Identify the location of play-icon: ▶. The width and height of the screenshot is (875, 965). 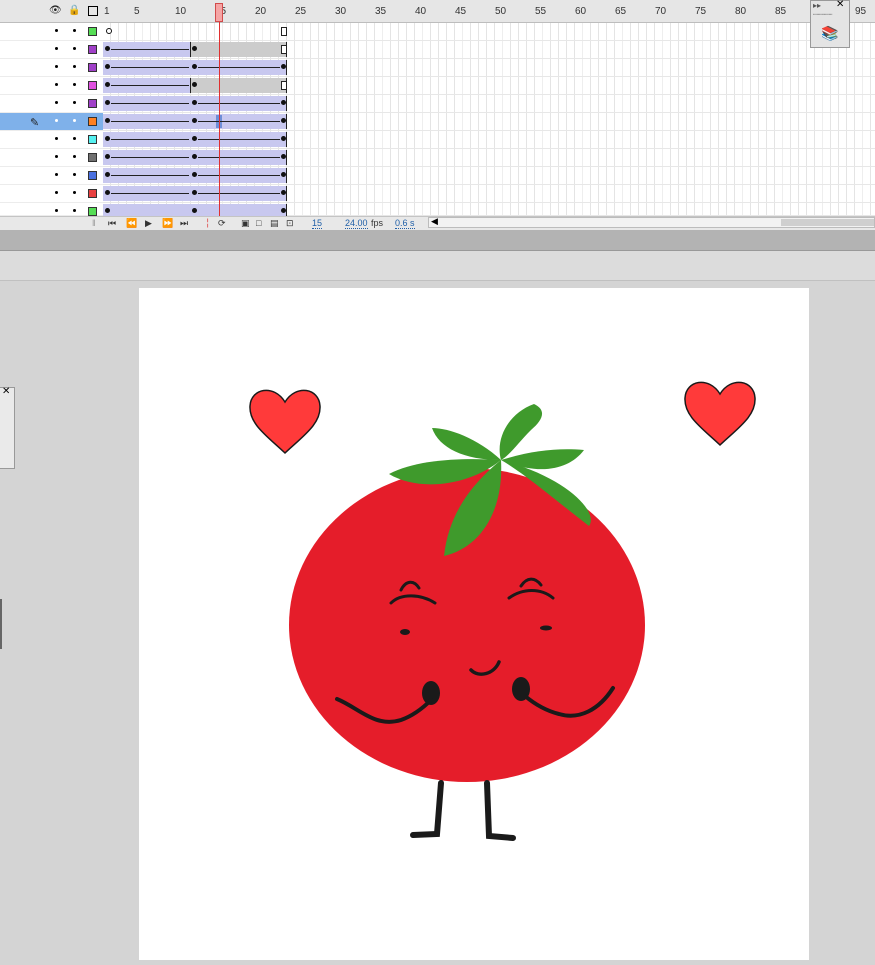
(148, 223).